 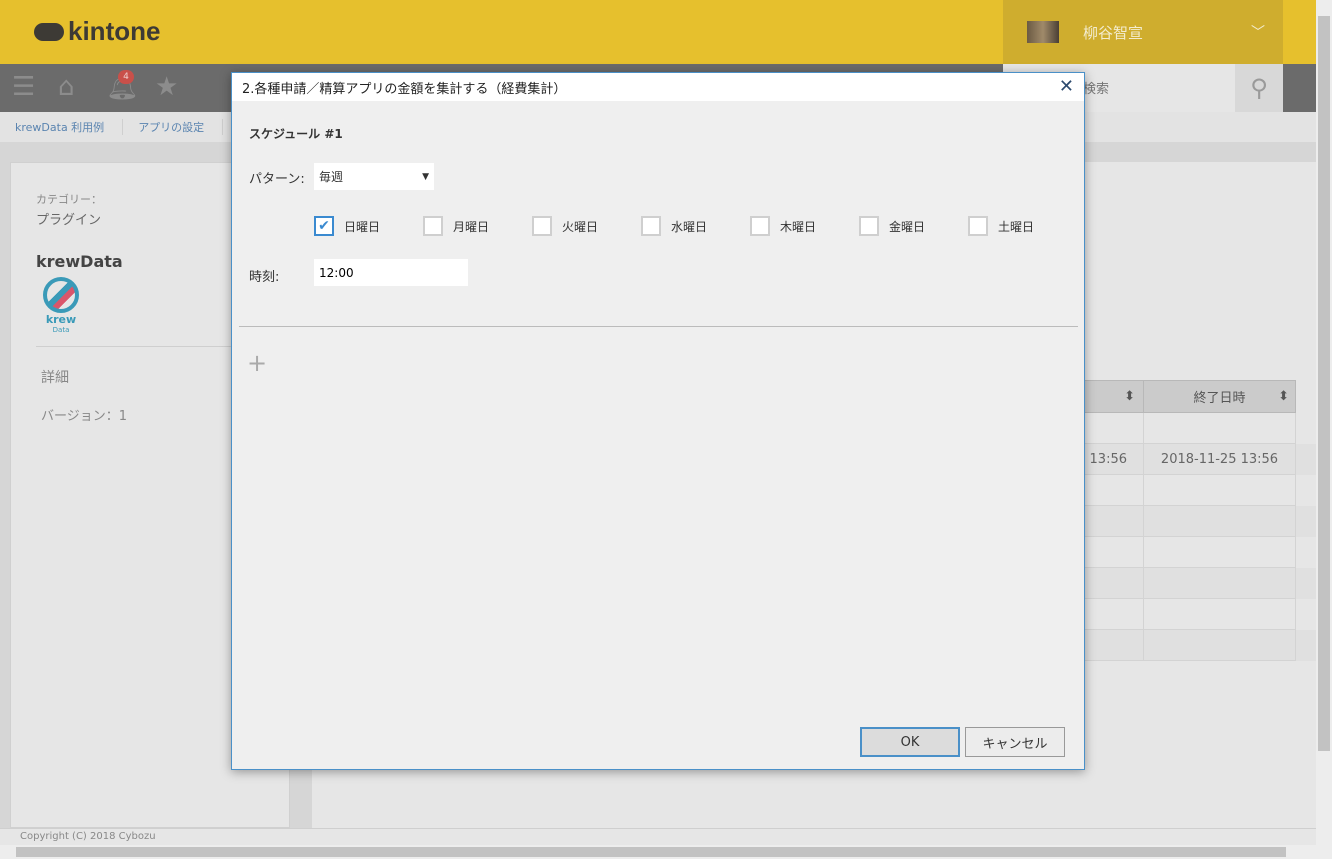 I want to click on table-cell: 2018-11-25 13:56, so click(x=1220, y=459).